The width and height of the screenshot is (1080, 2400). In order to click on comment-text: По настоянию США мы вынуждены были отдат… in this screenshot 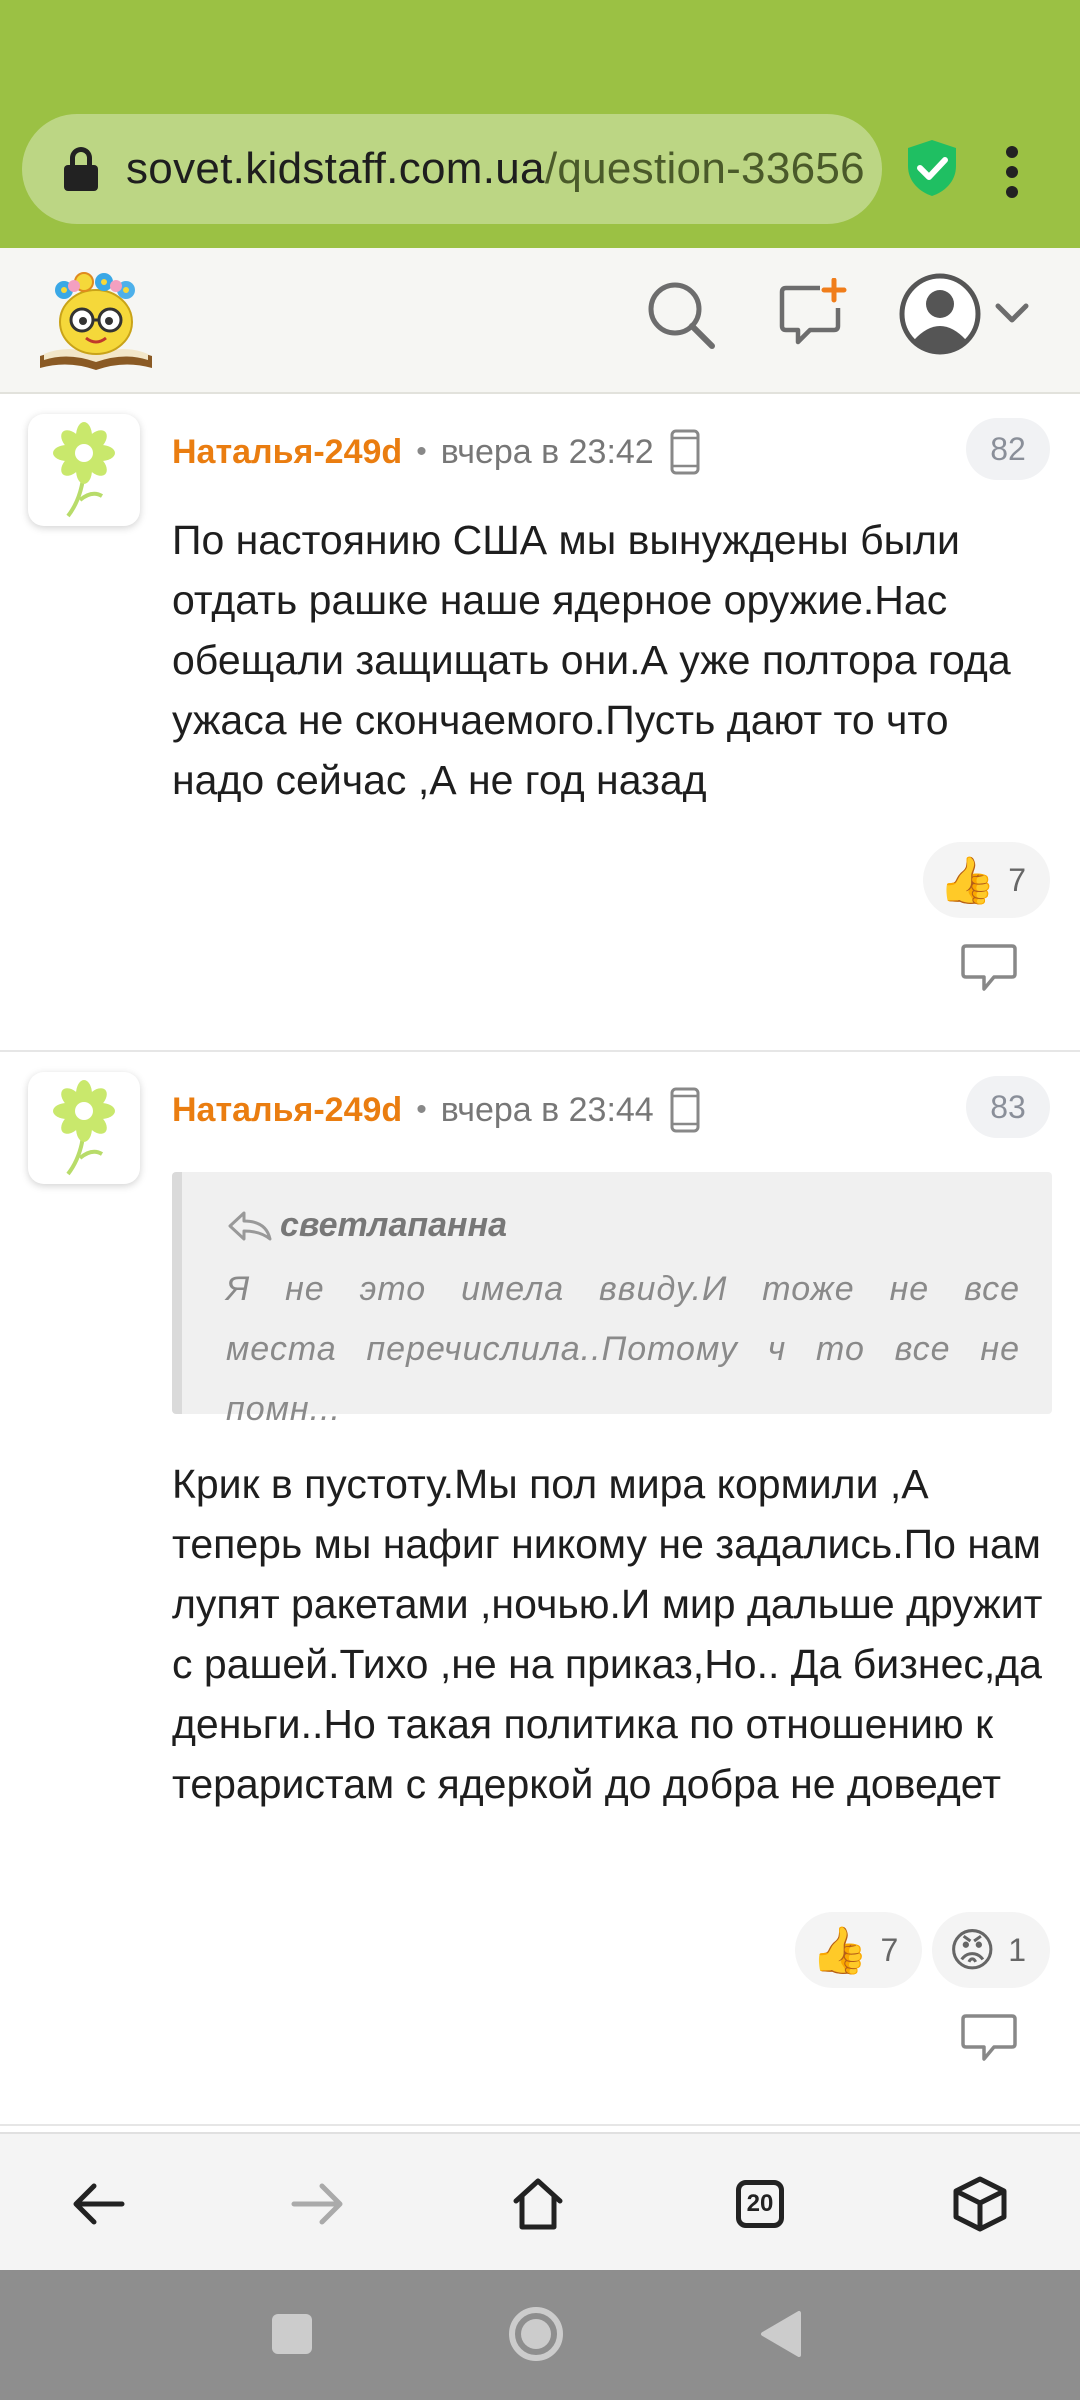, I will do `click(591, 660)`.